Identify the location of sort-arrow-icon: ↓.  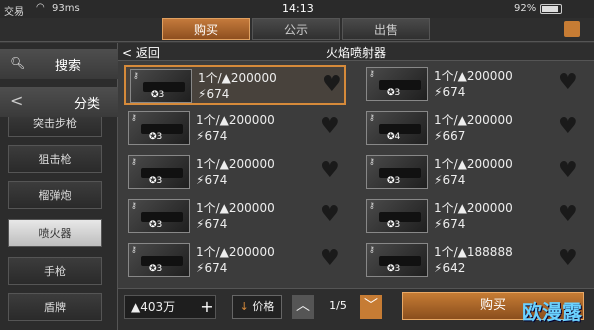
(244, 306).